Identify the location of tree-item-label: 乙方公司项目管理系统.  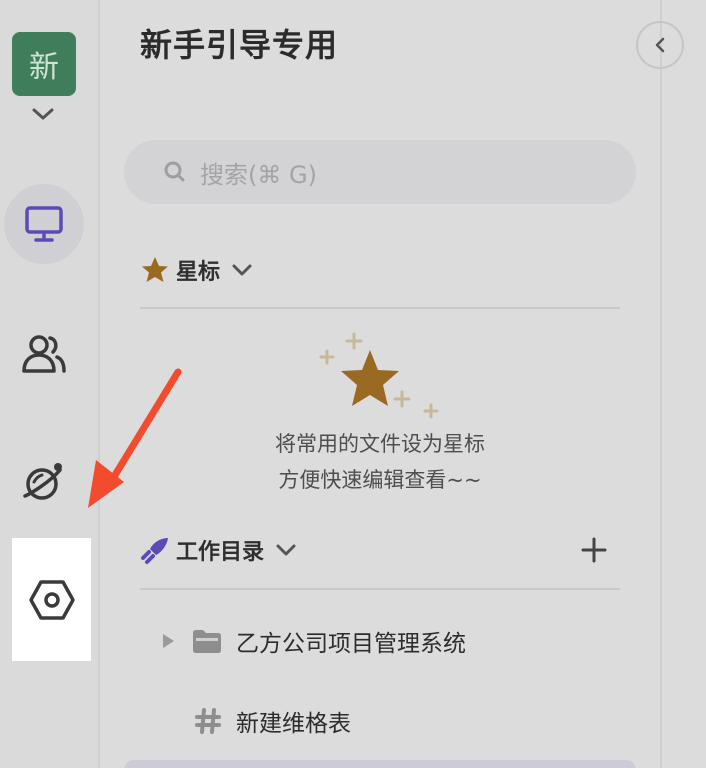
(351, 644).